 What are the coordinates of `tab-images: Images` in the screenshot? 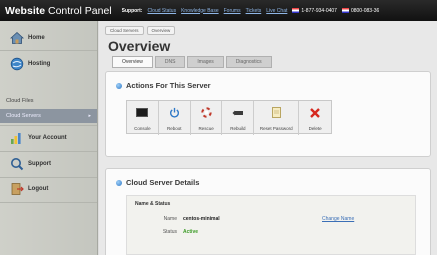 It's located at (205, 62).